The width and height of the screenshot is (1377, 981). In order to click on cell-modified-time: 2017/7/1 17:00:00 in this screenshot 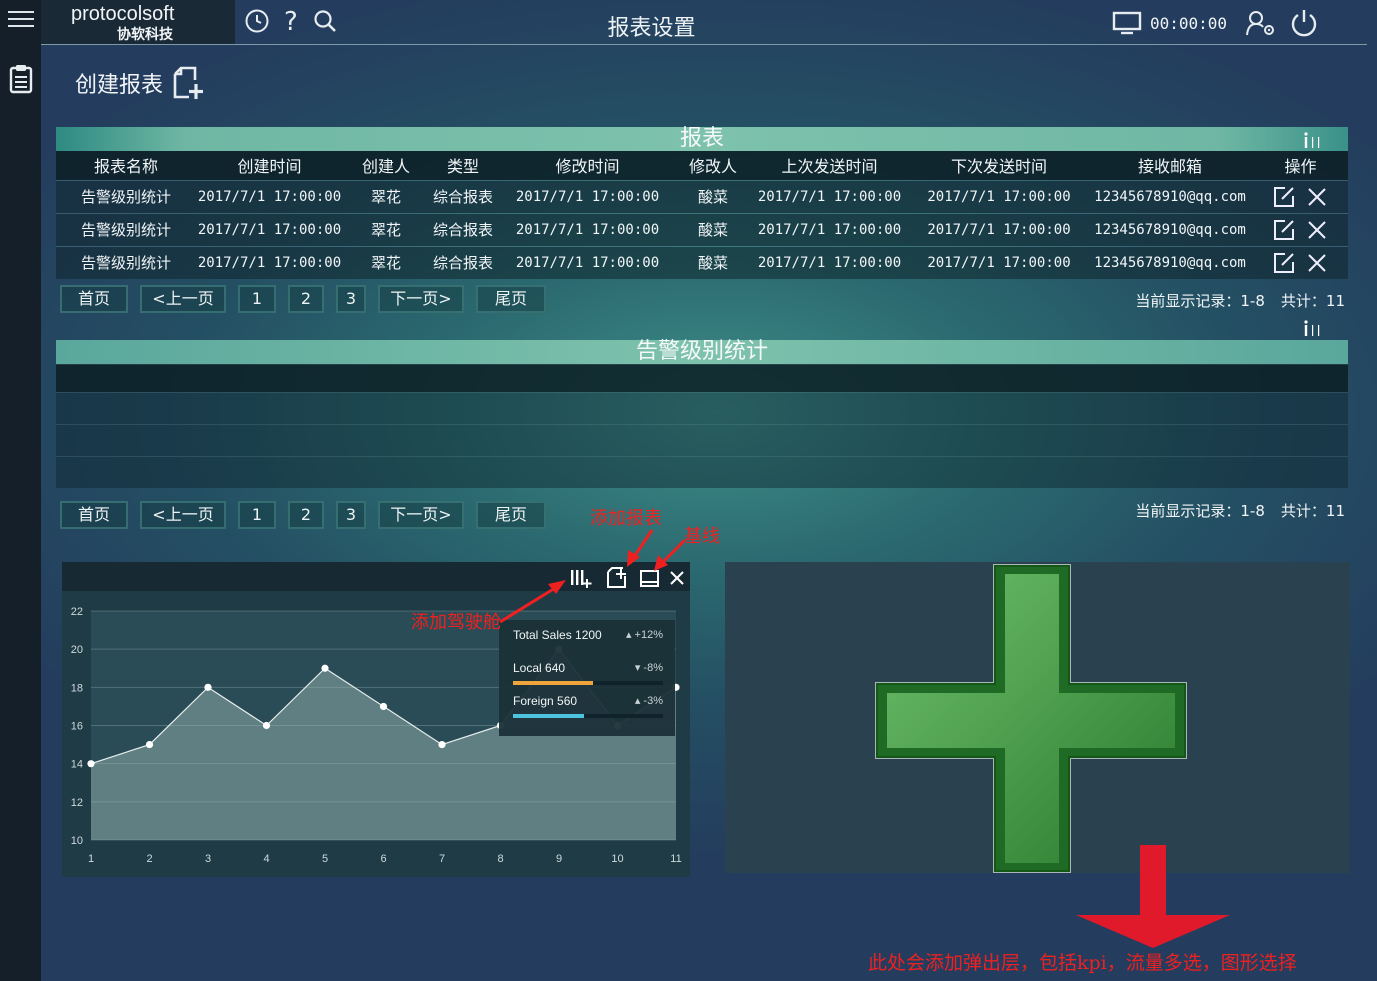, I will do `click(587, 196)`.